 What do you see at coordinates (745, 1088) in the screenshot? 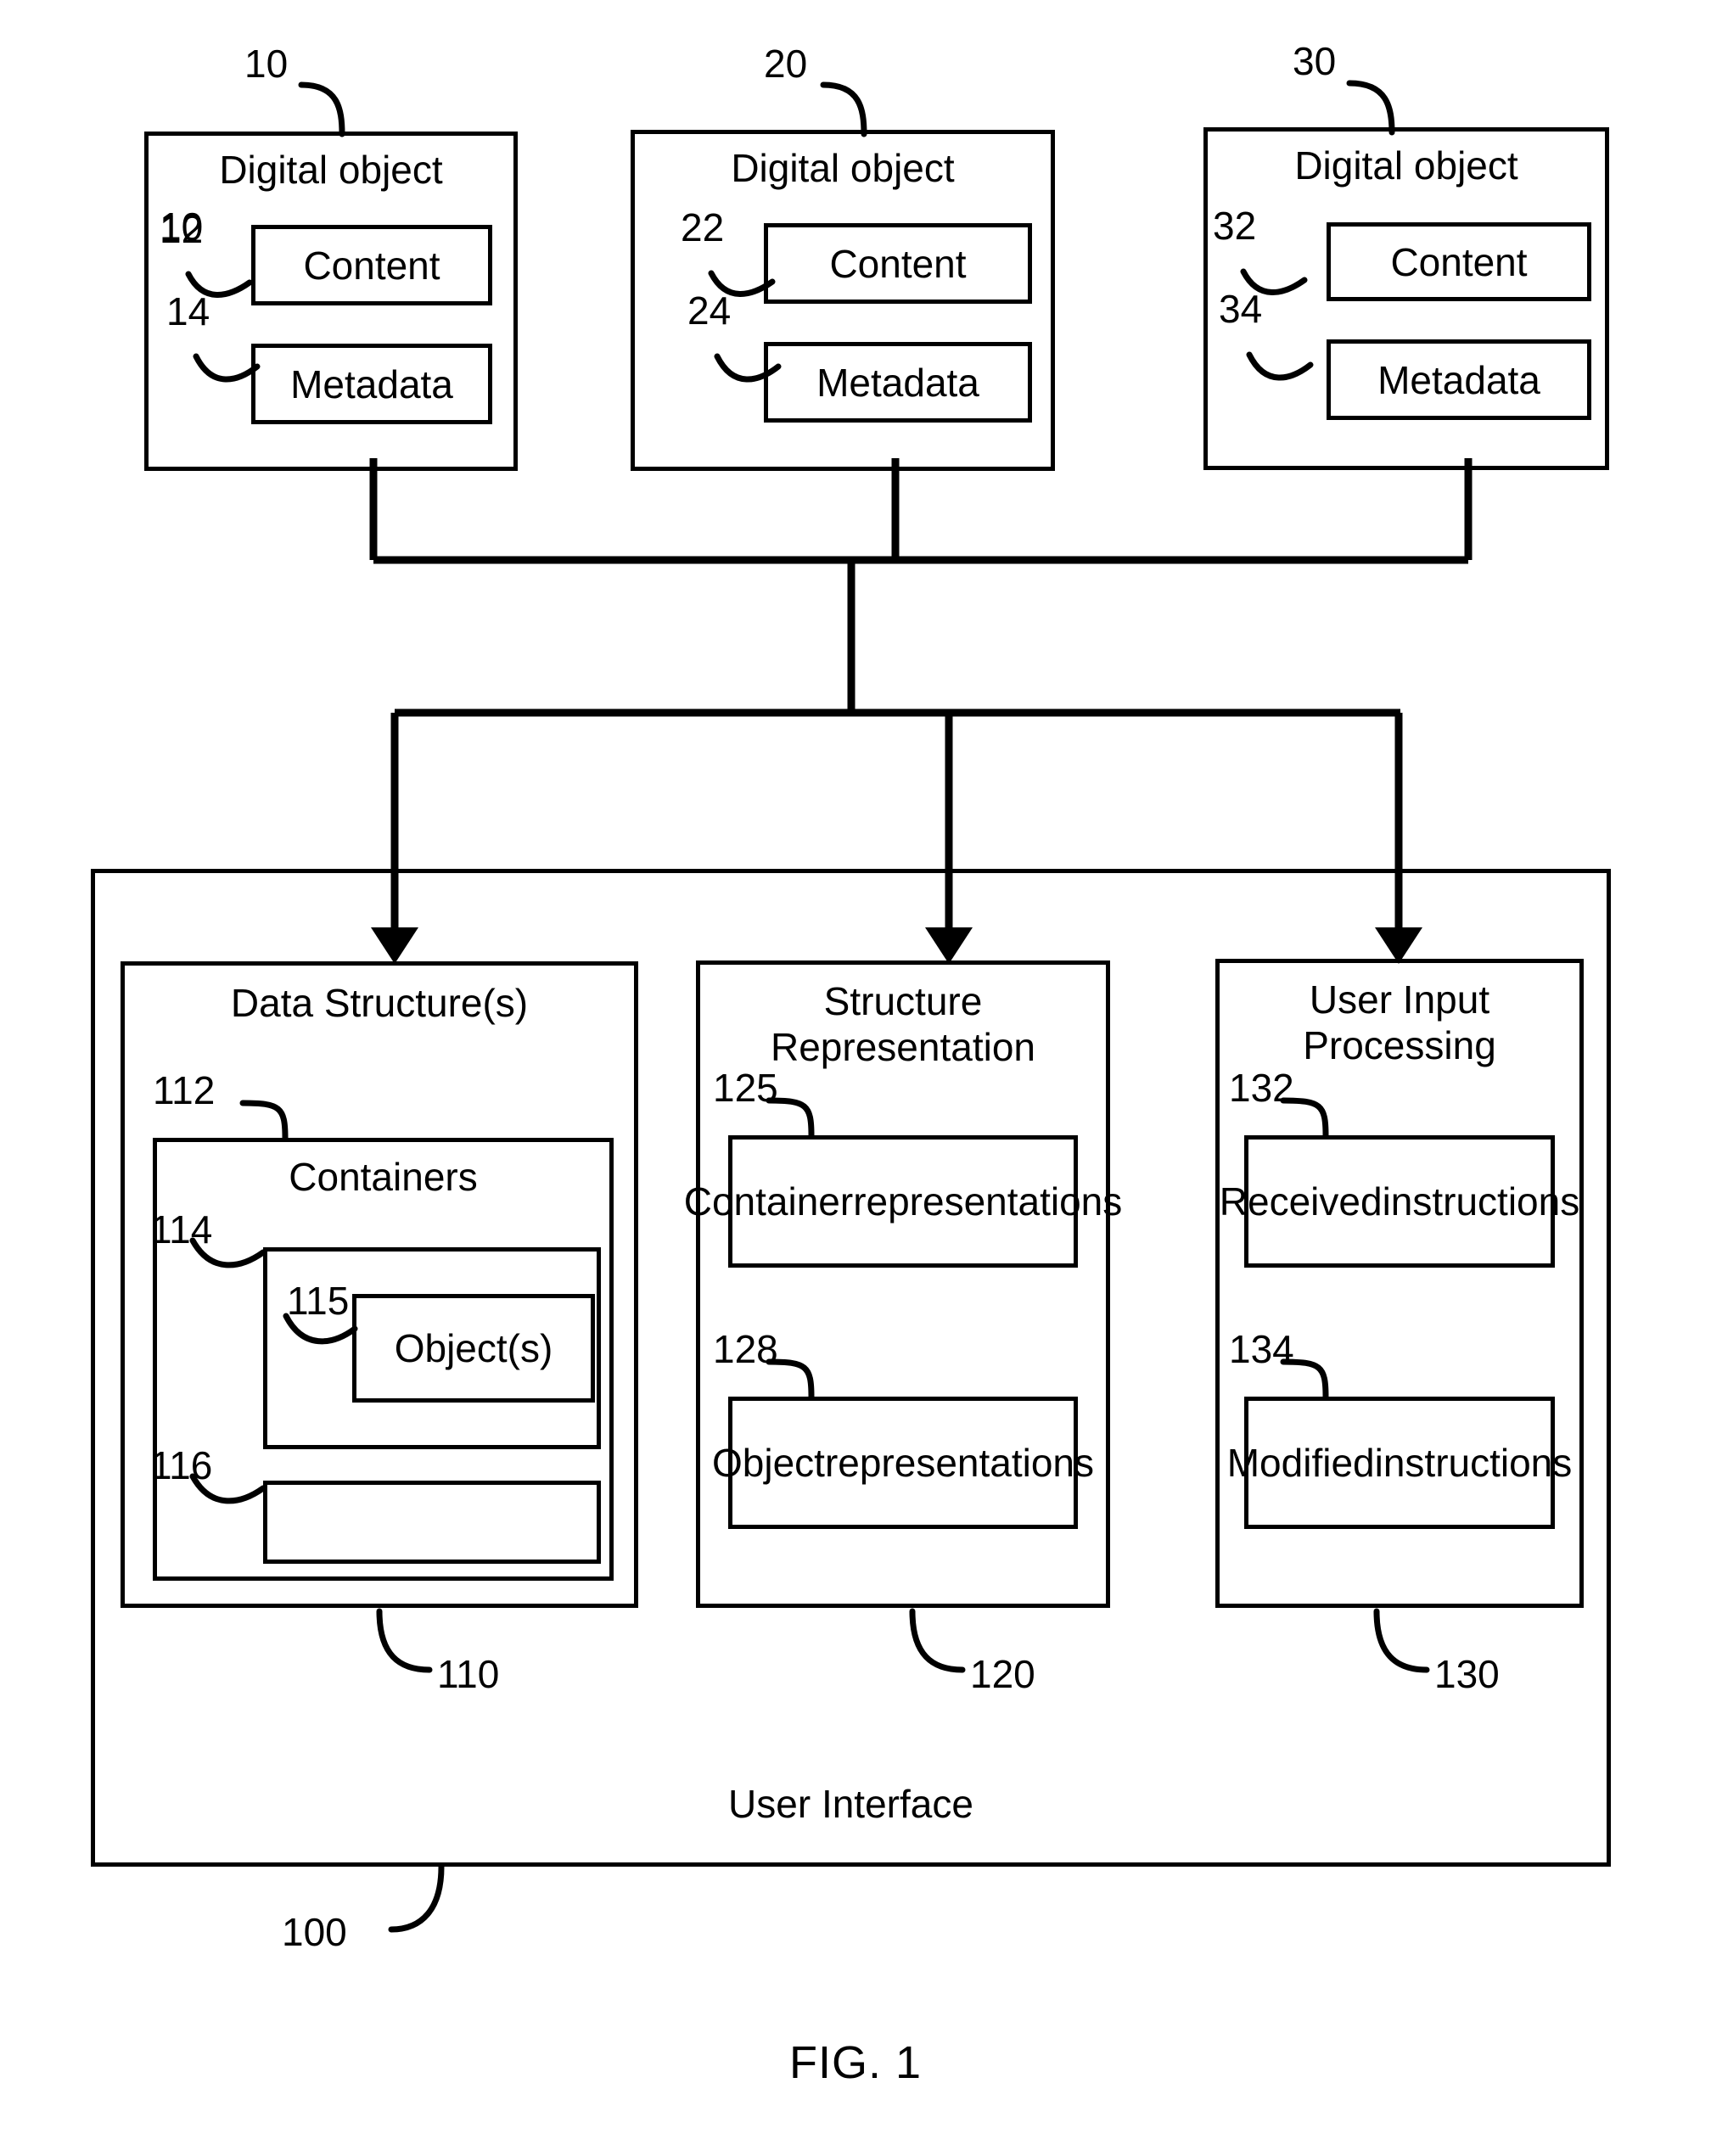
I see `ref-125-num: 125` at bounding box center [745, 1088].